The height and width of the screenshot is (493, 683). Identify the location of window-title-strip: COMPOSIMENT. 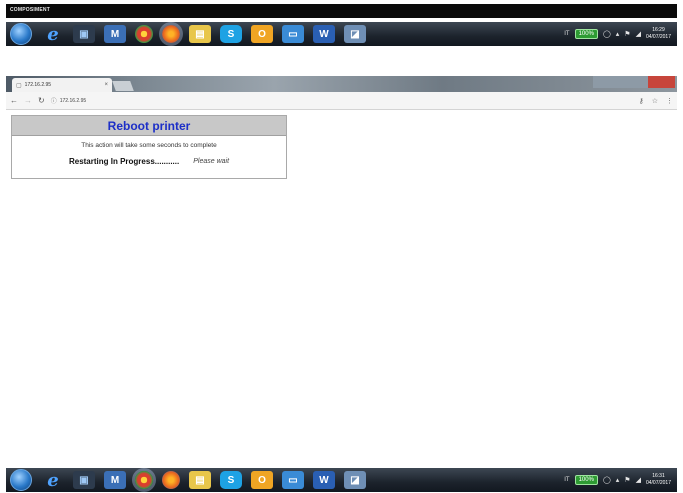
(341, 11).